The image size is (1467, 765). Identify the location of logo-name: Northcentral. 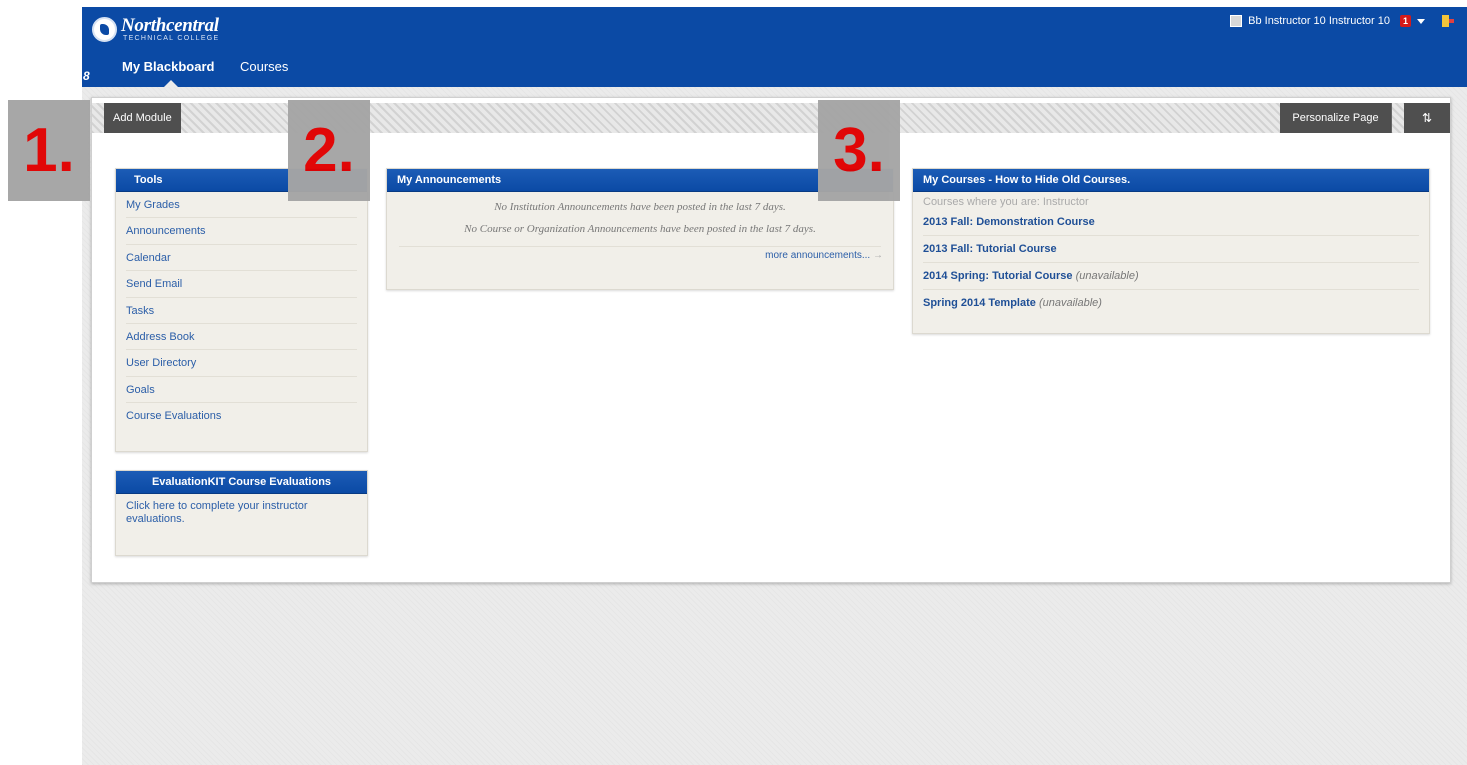
(170, 25).